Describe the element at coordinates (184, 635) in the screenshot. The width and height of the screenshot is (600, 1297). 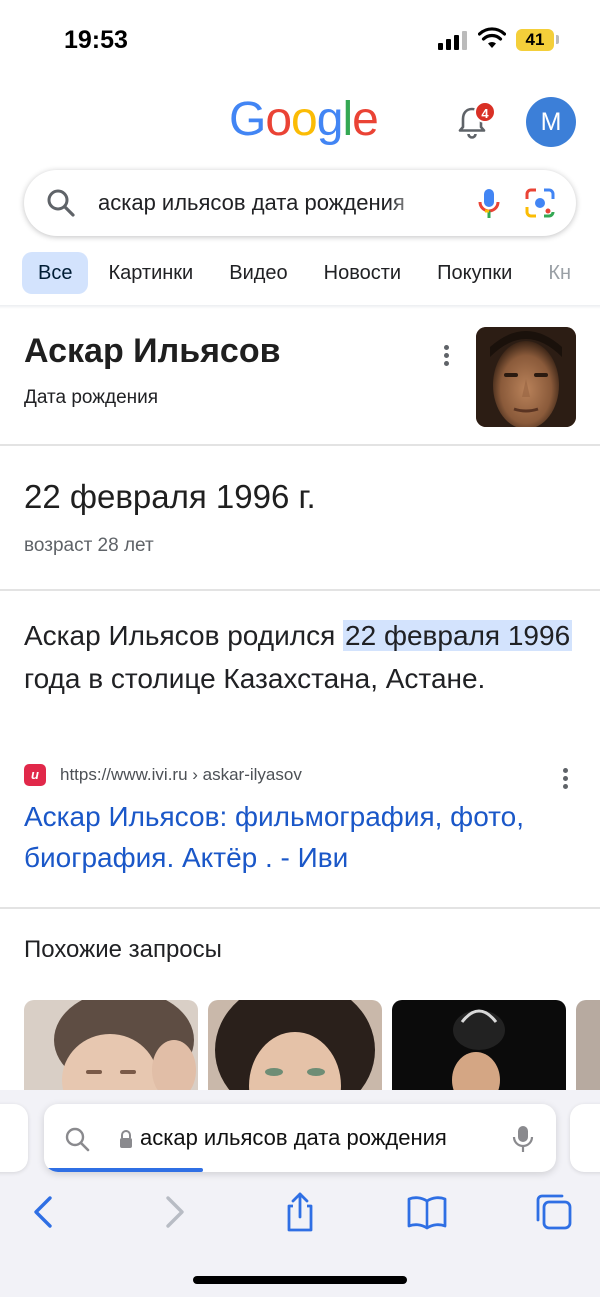
I see `snippet-text-before: Аскар Ильясов родился` at that location.